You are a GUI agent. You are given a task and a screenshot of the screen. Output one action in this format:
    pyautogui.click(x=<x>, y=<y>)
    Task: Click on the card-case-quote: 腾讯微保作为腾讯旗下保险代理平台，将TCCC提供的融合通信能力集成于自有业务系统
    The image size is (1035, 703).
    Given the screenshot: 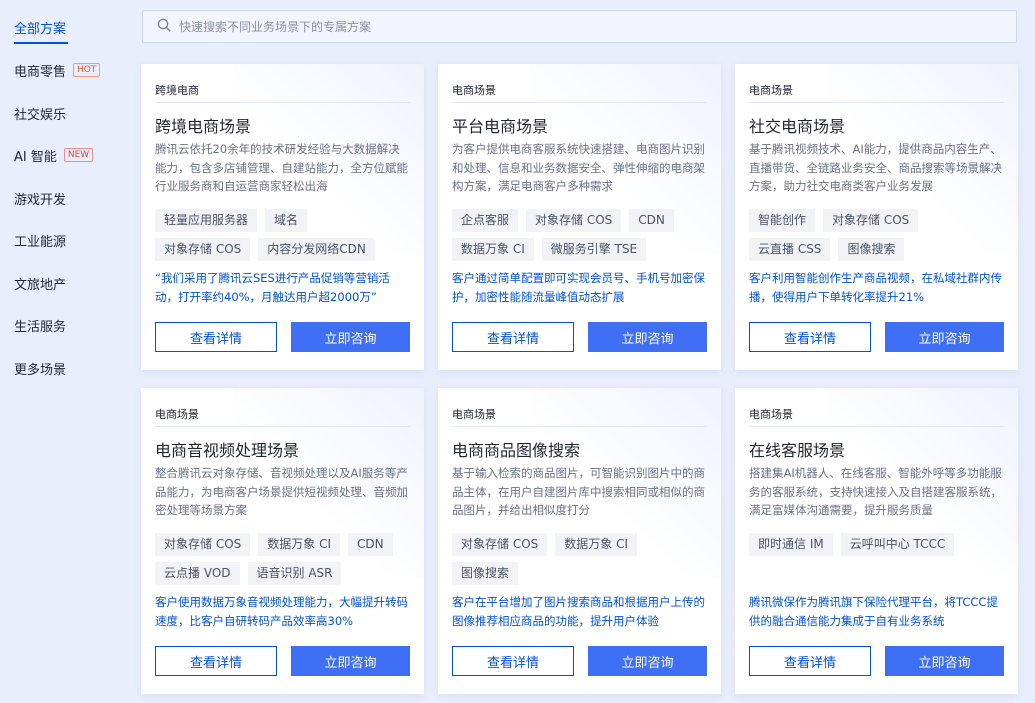 What is the action you would take?
    pyautogui.click(x=873, y=611)
    